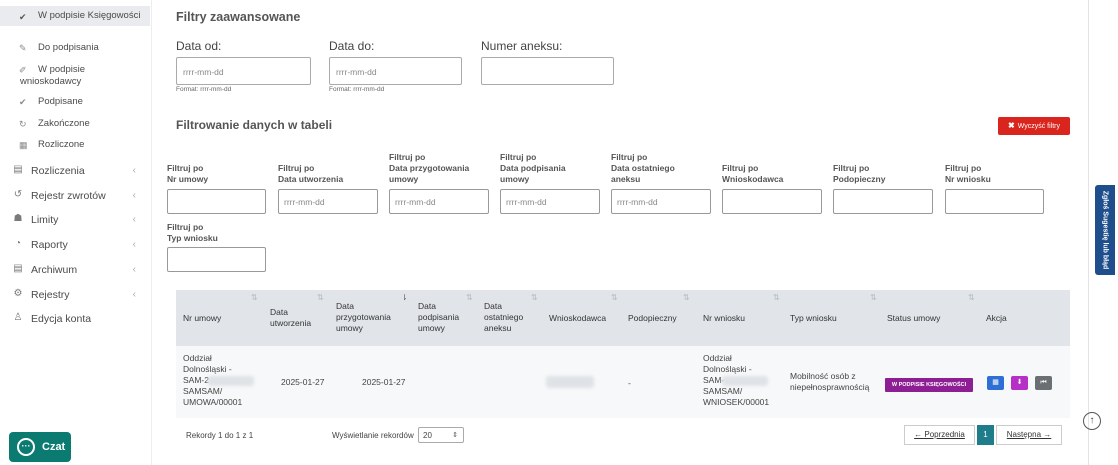 The height and width of the screenshot is (465, 1118). I want to click on sidebar-item-w-podpisie-wnioskodawcy: ✐ W podpisie wnioskodawcy, so click(75, 76).